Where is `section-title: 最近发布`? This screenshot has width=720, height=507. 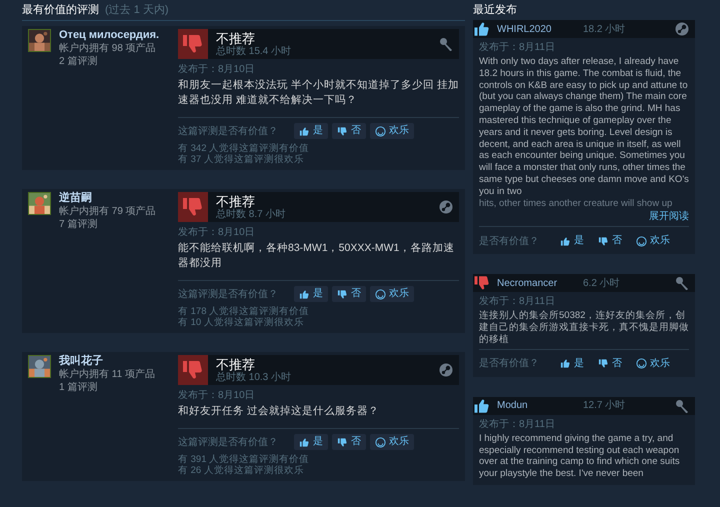
section-title: 最近发布 is located at coordinates (495, 10).